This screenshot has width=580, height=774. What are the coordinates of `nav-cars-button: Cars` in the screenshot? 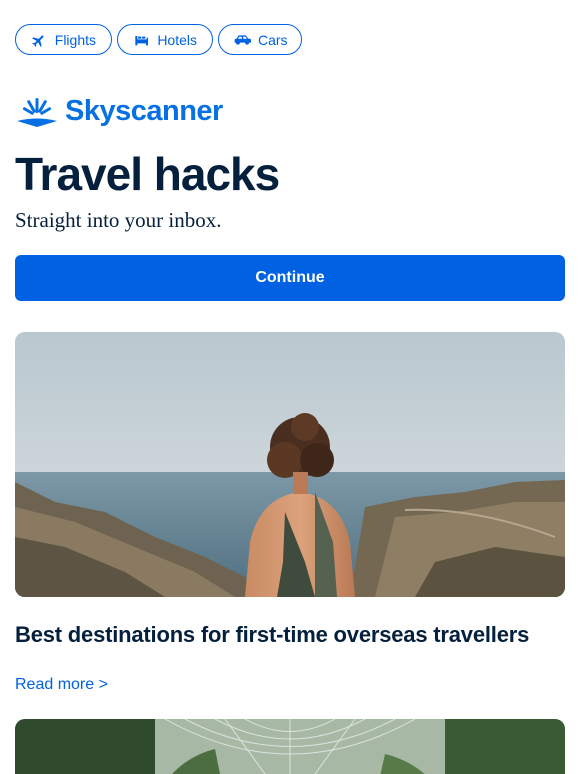 It's located at (260, 39).